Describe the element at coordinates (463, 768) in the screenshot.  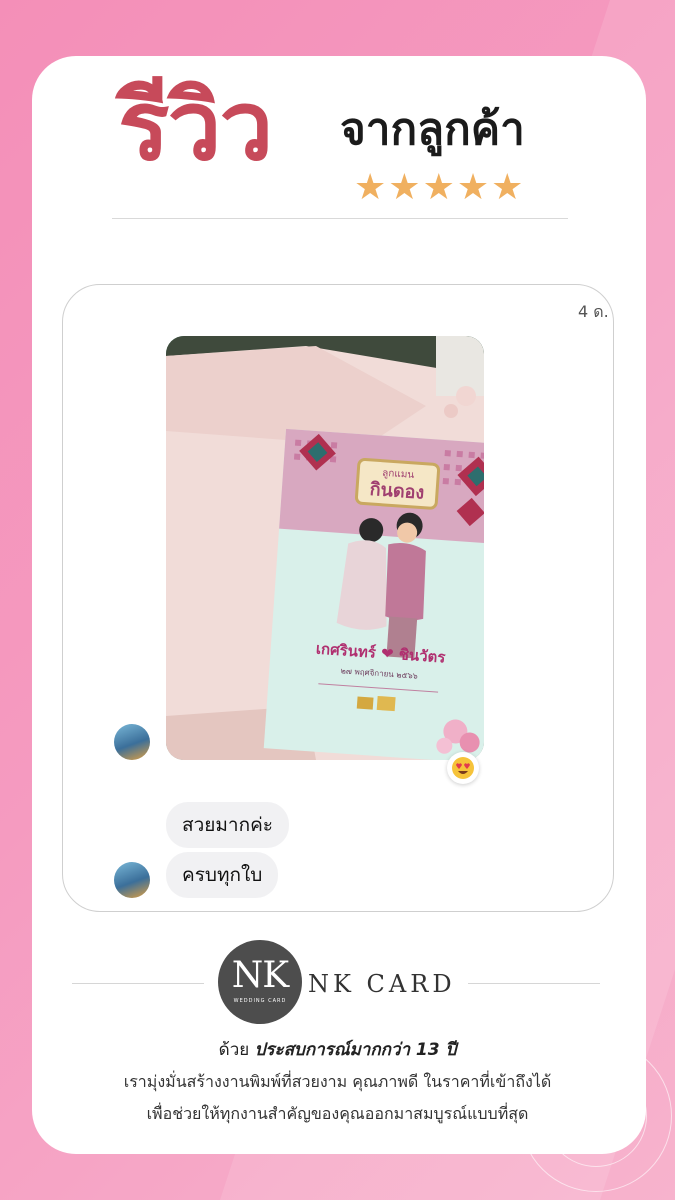
I see `heart-eyes-emoji-icon` at that location.